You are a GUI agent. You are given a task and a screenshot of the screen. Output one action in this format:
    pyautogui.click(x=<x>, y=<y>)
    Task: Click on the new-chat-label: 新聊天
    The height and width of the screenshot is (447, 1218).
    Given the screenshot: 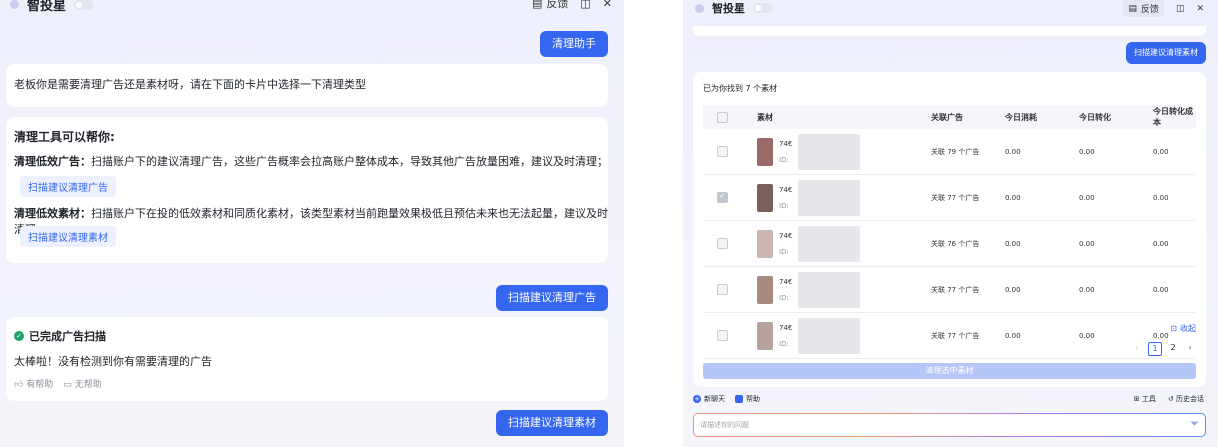 What is the action you would take?
    pyautogui.click(x=714, y=399)
    